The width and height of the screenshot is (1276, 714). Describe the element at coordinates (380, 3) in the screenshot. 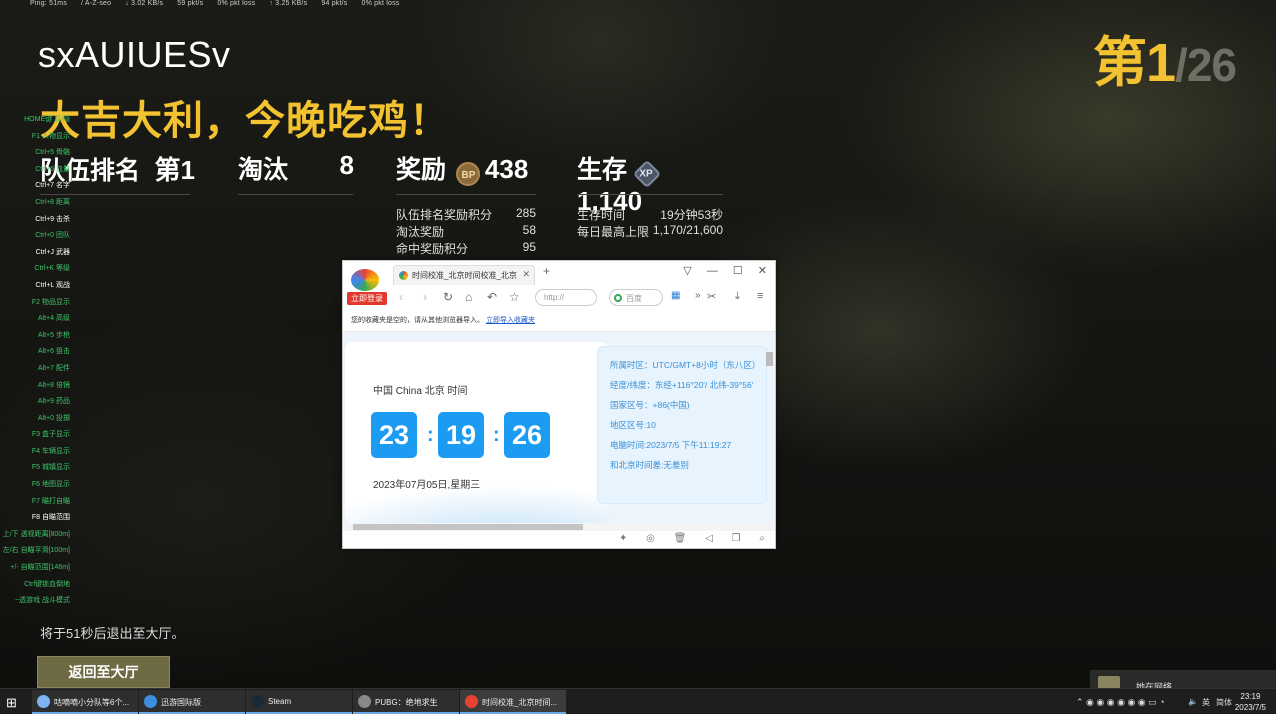

I see `net-stat: 0% pkt loss` at that location.